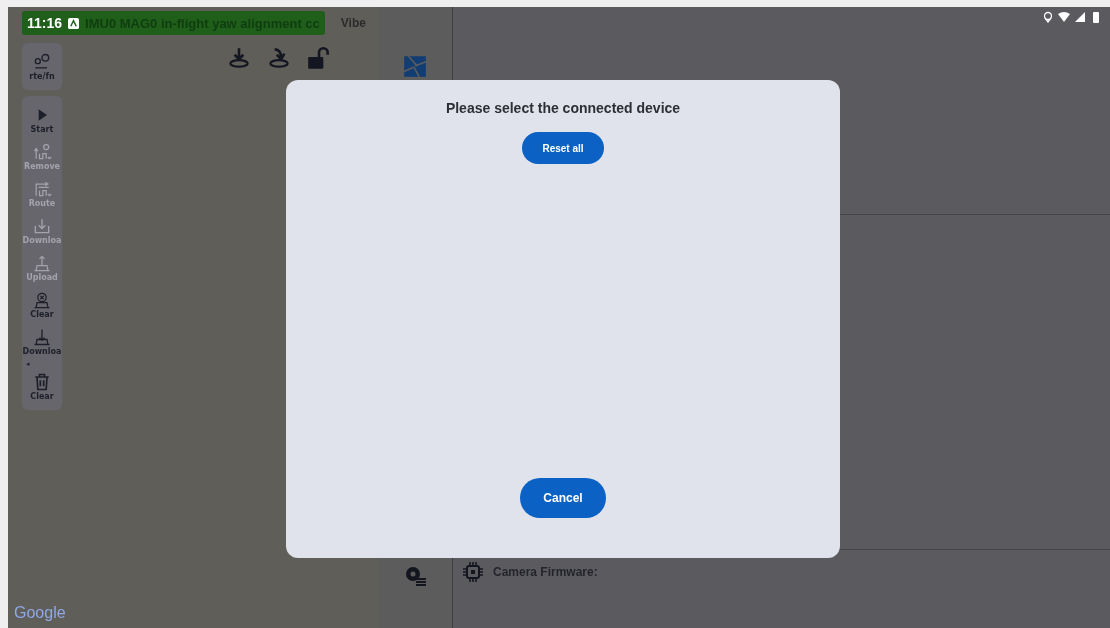 This screenshot has width=1110, height=628. What do you see at coordinates (42, 382) in the screenshot?
I see `trash-icon` at bounding box center [42, 382].